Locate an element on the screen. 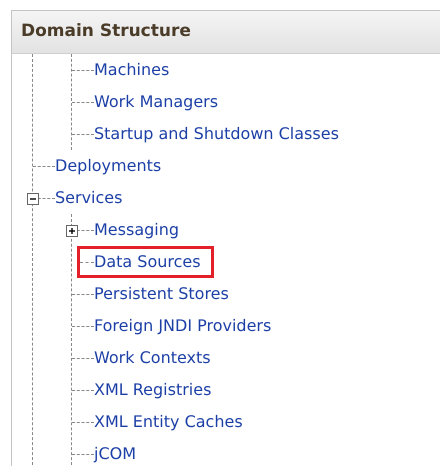 The height and width of the screenshot is (466, 440). tree-link: Data Sources is located at coordinates (147, 262).